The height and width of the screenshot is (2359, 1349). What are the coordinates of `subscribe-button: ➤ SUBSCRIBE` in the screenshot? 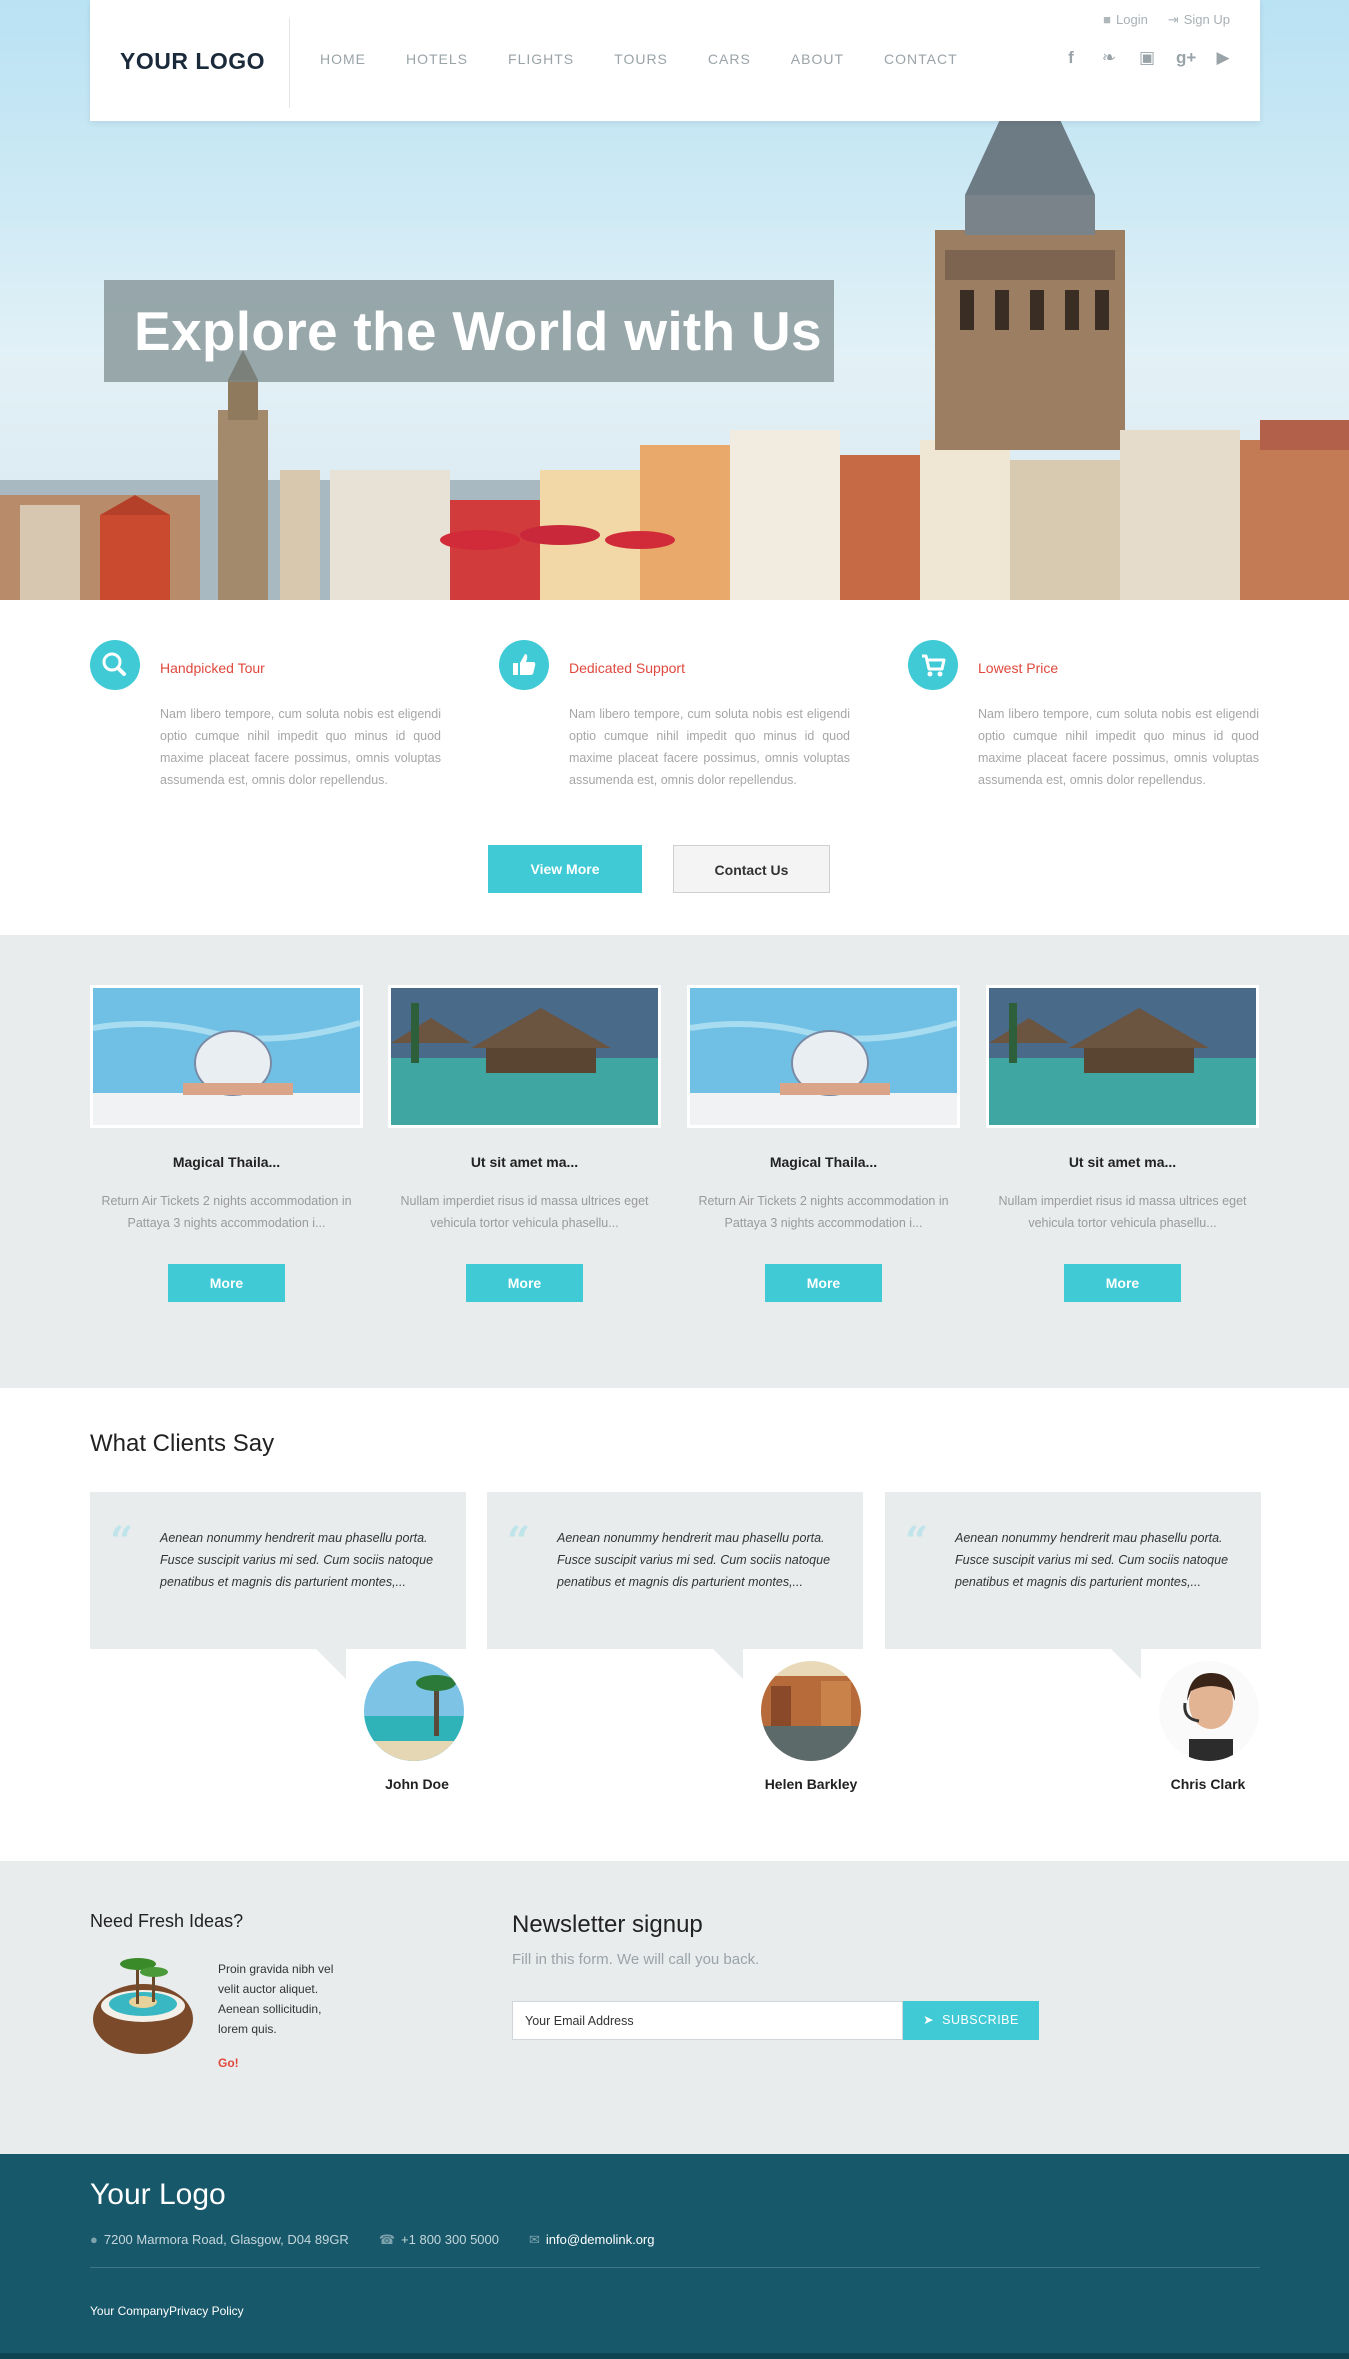 It's located at (971, 2020).